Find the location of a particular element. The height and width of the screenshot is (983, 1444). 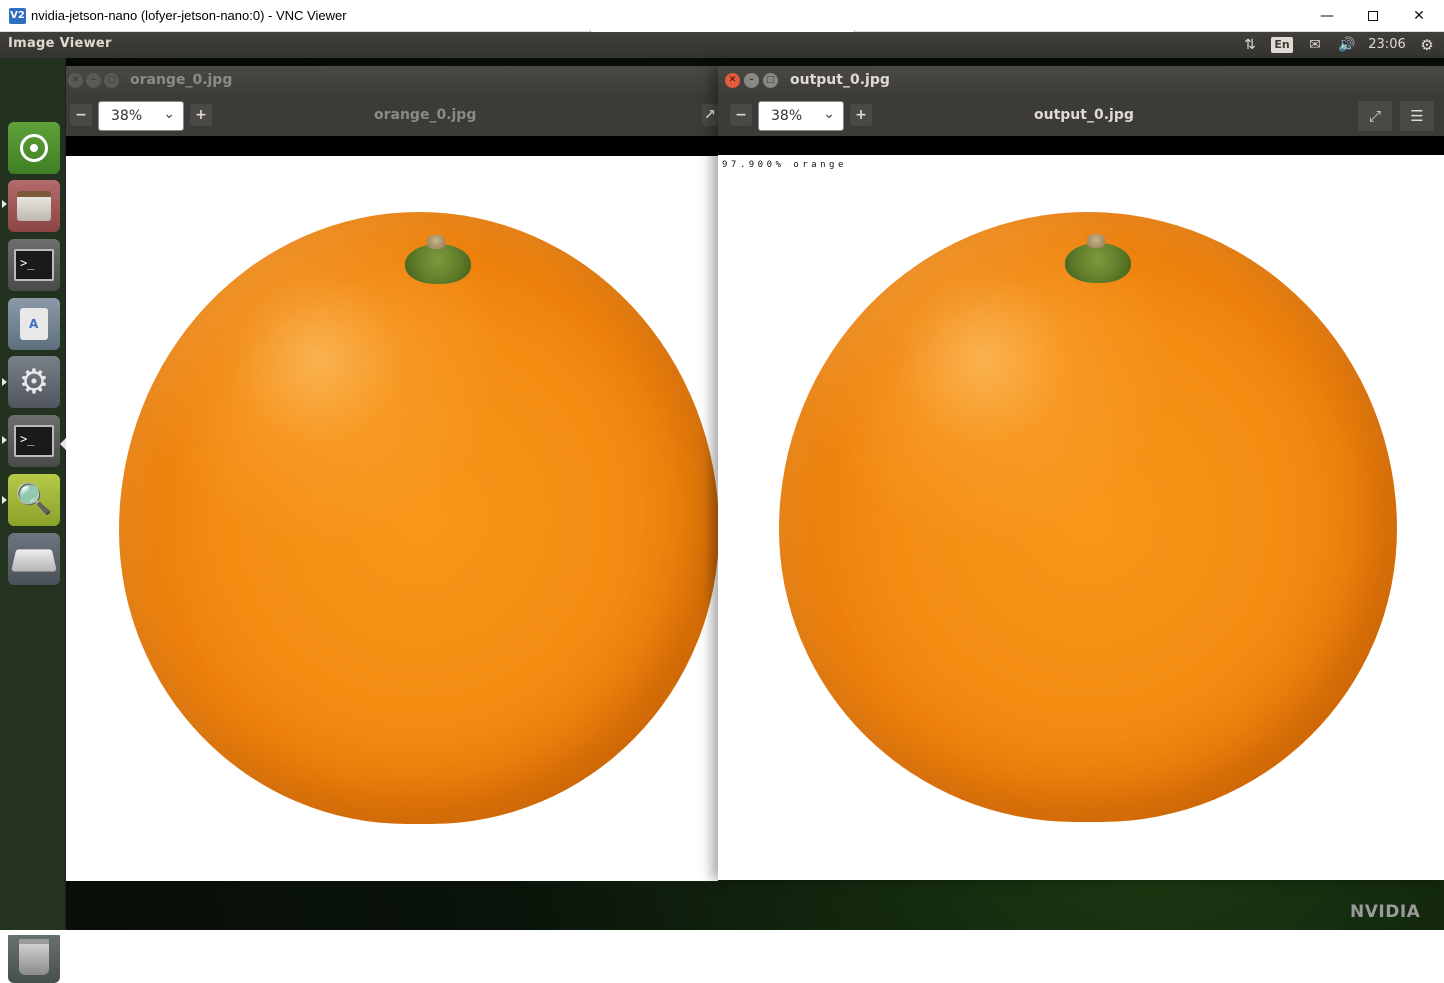

maximize-icon is located at coordinates (1373, 16).